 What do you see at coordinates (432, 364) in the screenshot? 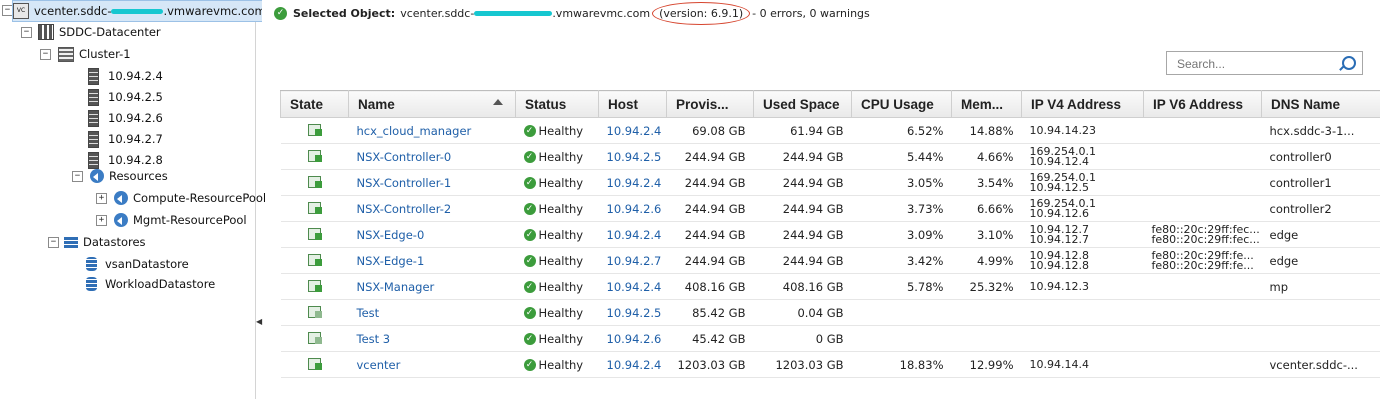
I see `vm-name-link: vcenter` at bounding box center [432, 364].